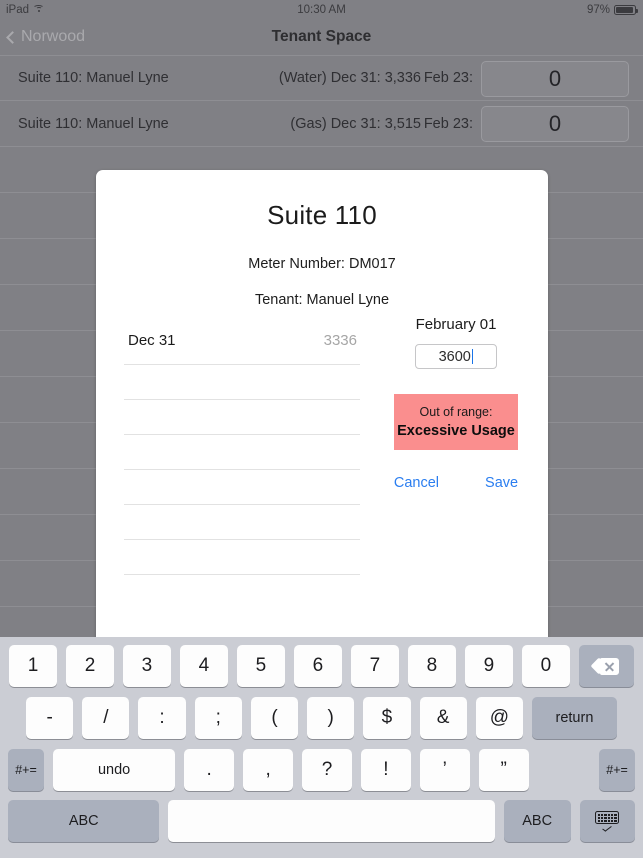 This screenshot has width=643, height=858. I want to click on row-reading: (Gas) Dec 31: 3,515, so click(355, 123).